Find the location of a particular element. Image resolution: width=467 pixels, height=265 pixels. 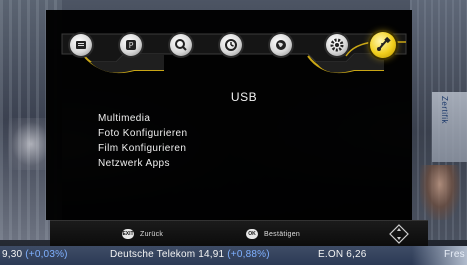

svg-text: P is located at coordinates (131, 45).